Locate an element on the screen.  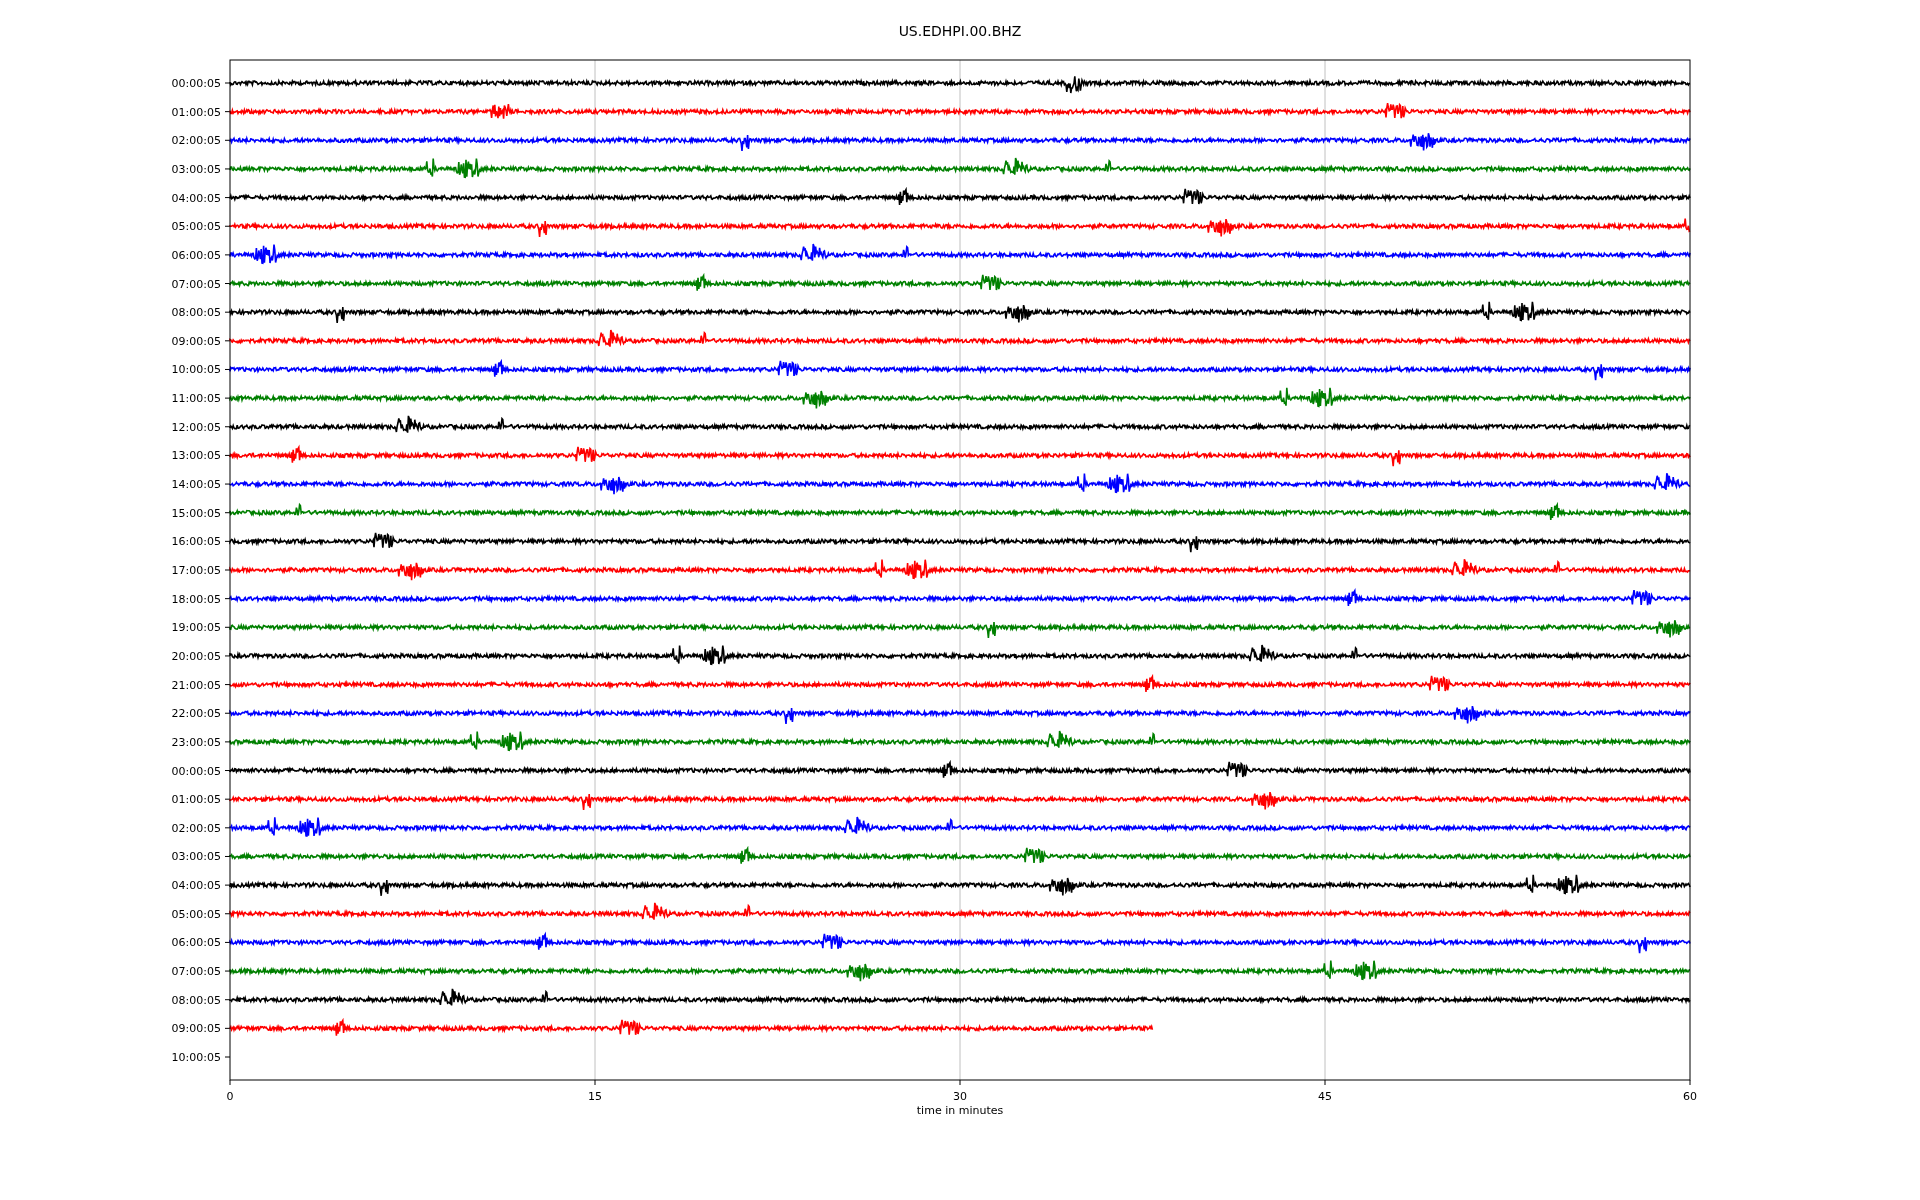
x-tick-label: 30 is located at coordinates (960, 1096).